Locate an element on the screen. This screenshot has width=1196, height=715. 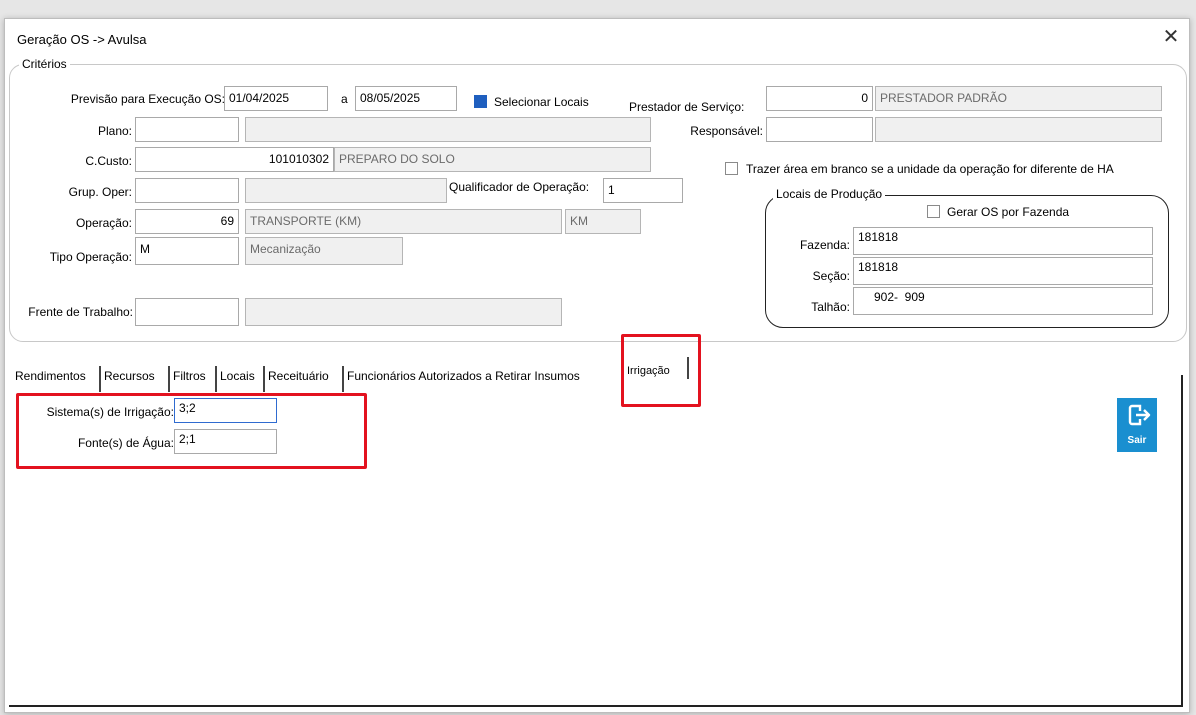
grup-oper-field is located at coordinates (187, 190).